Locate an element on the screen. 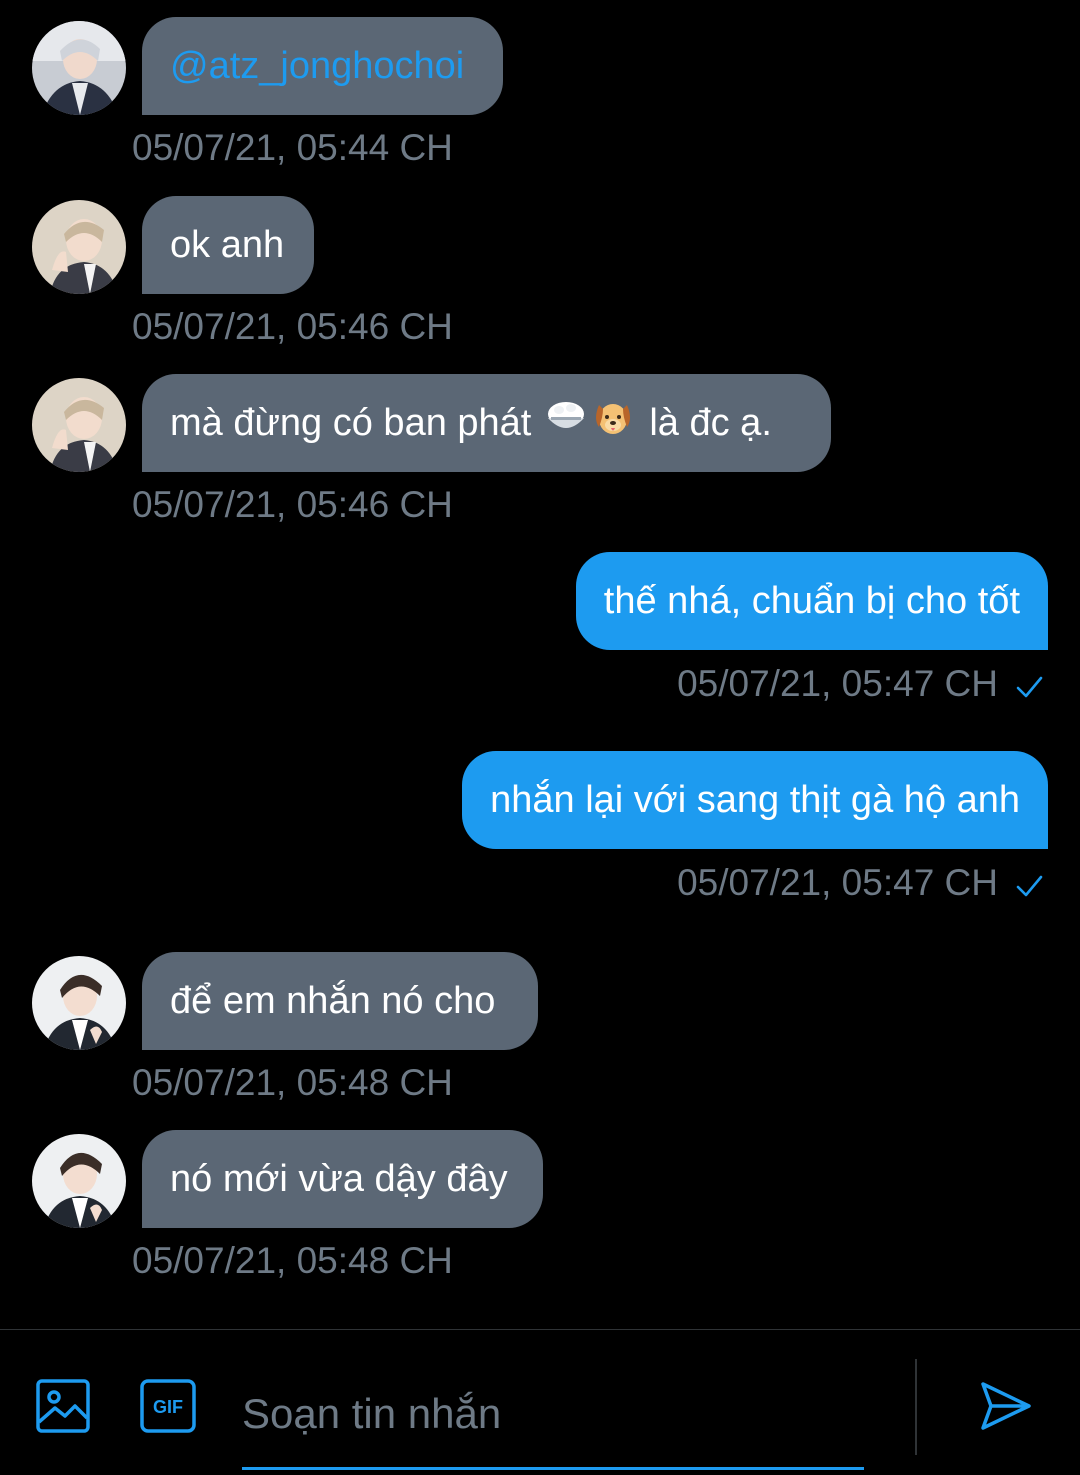 The width and height of the screenshot is (1080, 1475). message-text: thế nhá, chuẩn bị cho tốt is located at coordinates (811, 600).